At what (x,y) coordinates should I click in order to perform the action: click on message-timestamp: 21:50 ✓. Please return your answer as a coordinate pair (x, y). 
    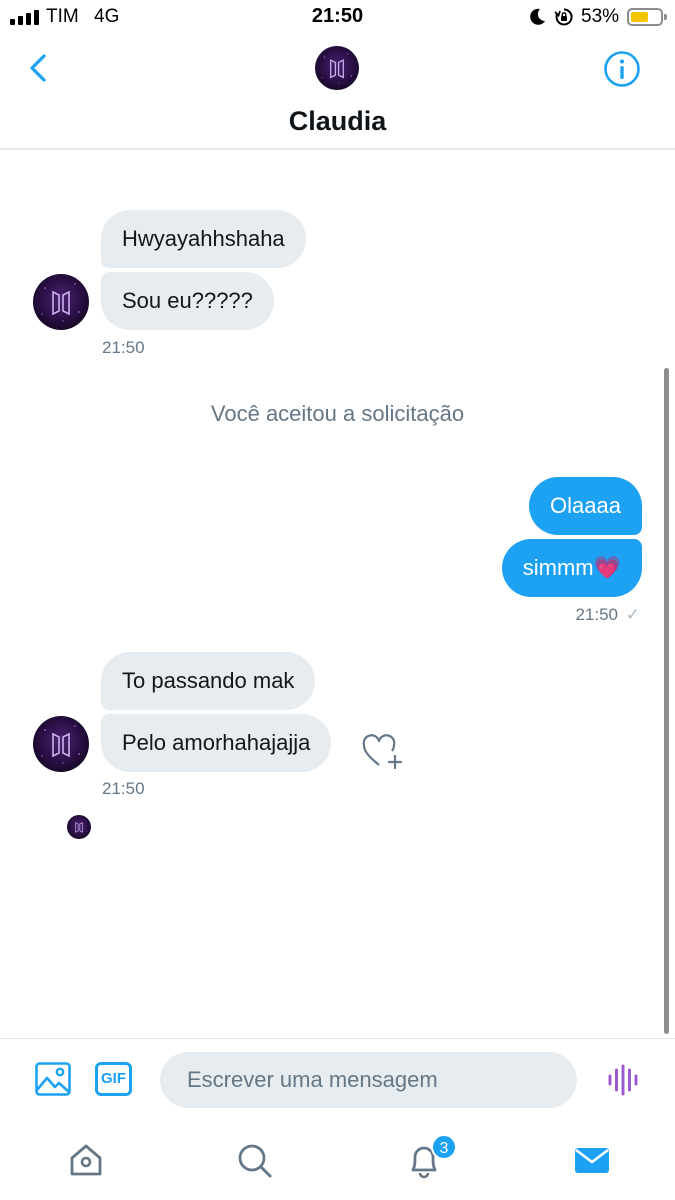
    Looking at the image, I should click on (607, 615).